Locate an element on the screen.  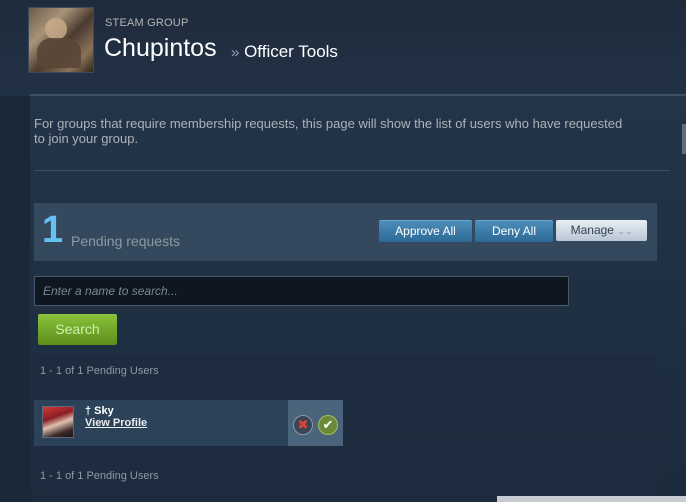
pager-bottom-text: 1 - 1 of 1 Pending Users is located at coordinates (99, 476).